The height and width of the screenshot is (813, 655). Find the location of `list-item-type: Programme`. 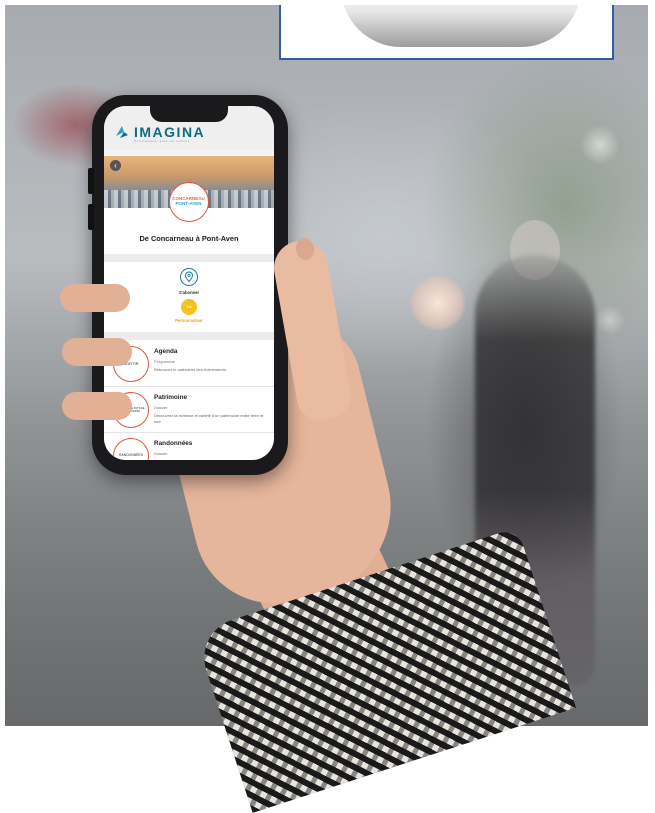

list-item-type: Programme is located at coordinates (164, 361).